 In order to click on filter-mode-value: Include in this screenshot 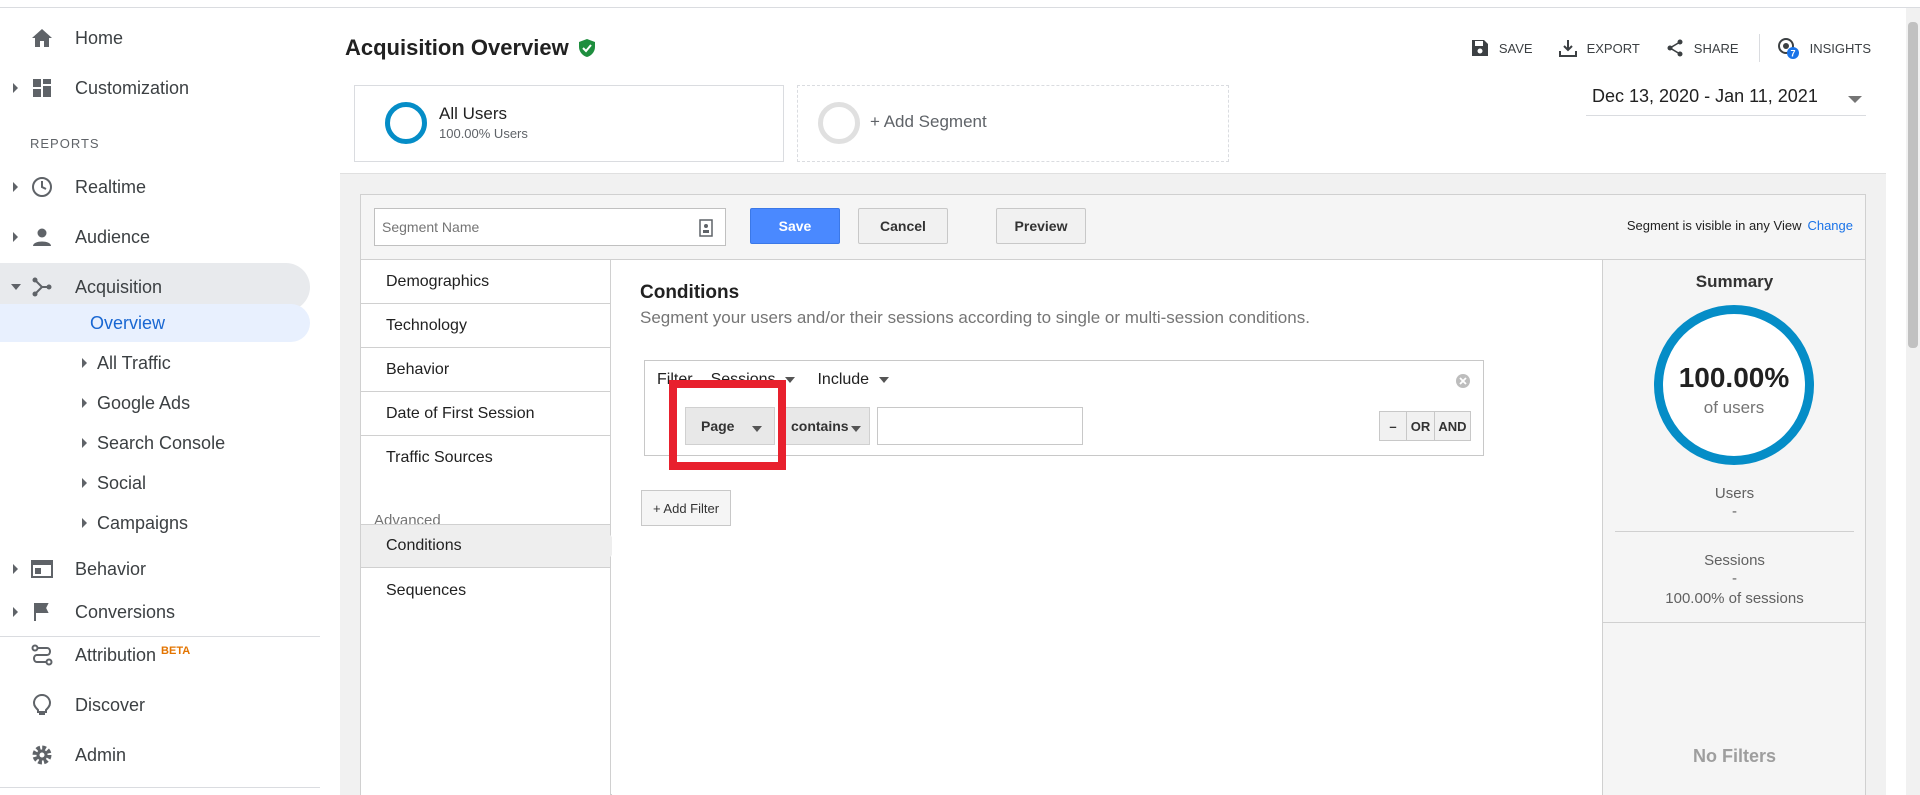, I will do `click(843, 379)`.